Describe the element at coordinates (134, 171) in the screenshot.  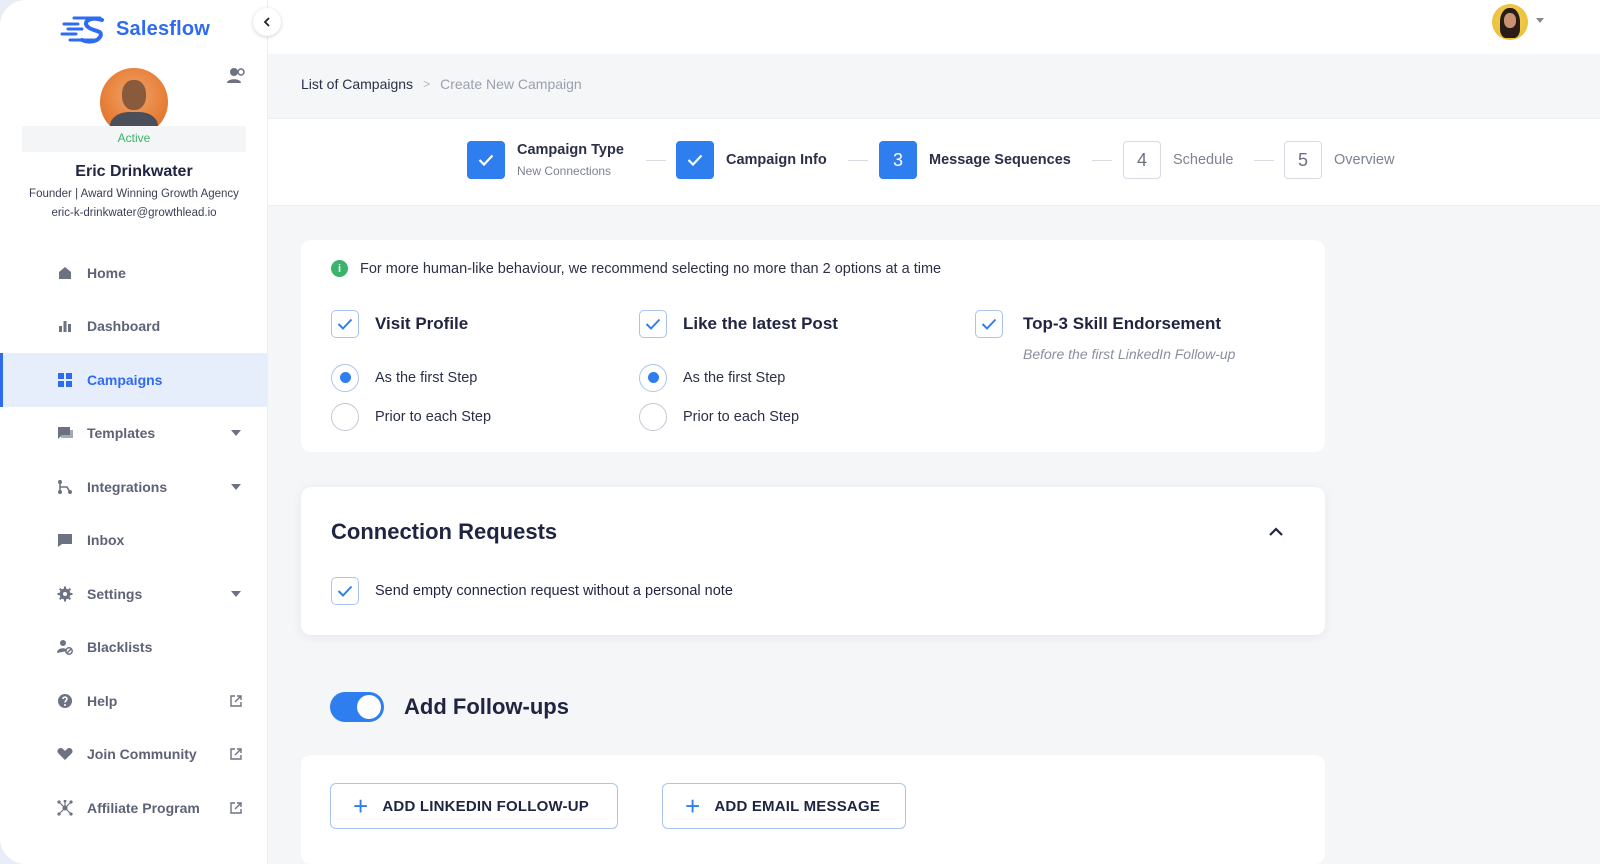
I see `user-name: Eric Drinkwater` at that location.